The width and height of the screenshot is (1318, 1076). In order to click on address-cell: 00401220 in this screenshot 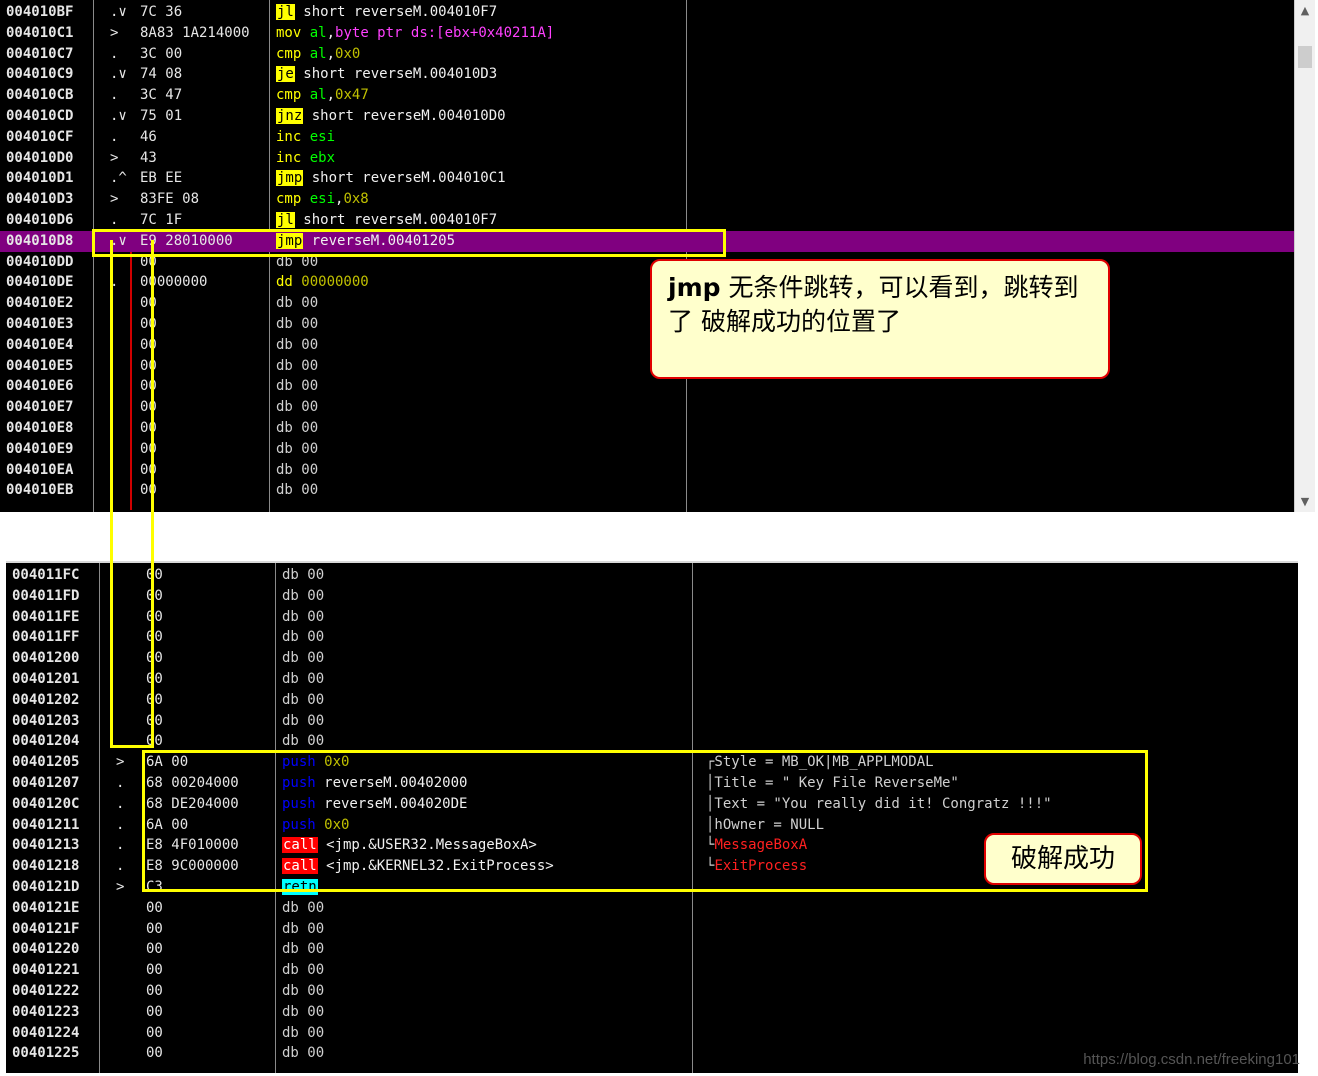, I will do `click(46, 949)`.